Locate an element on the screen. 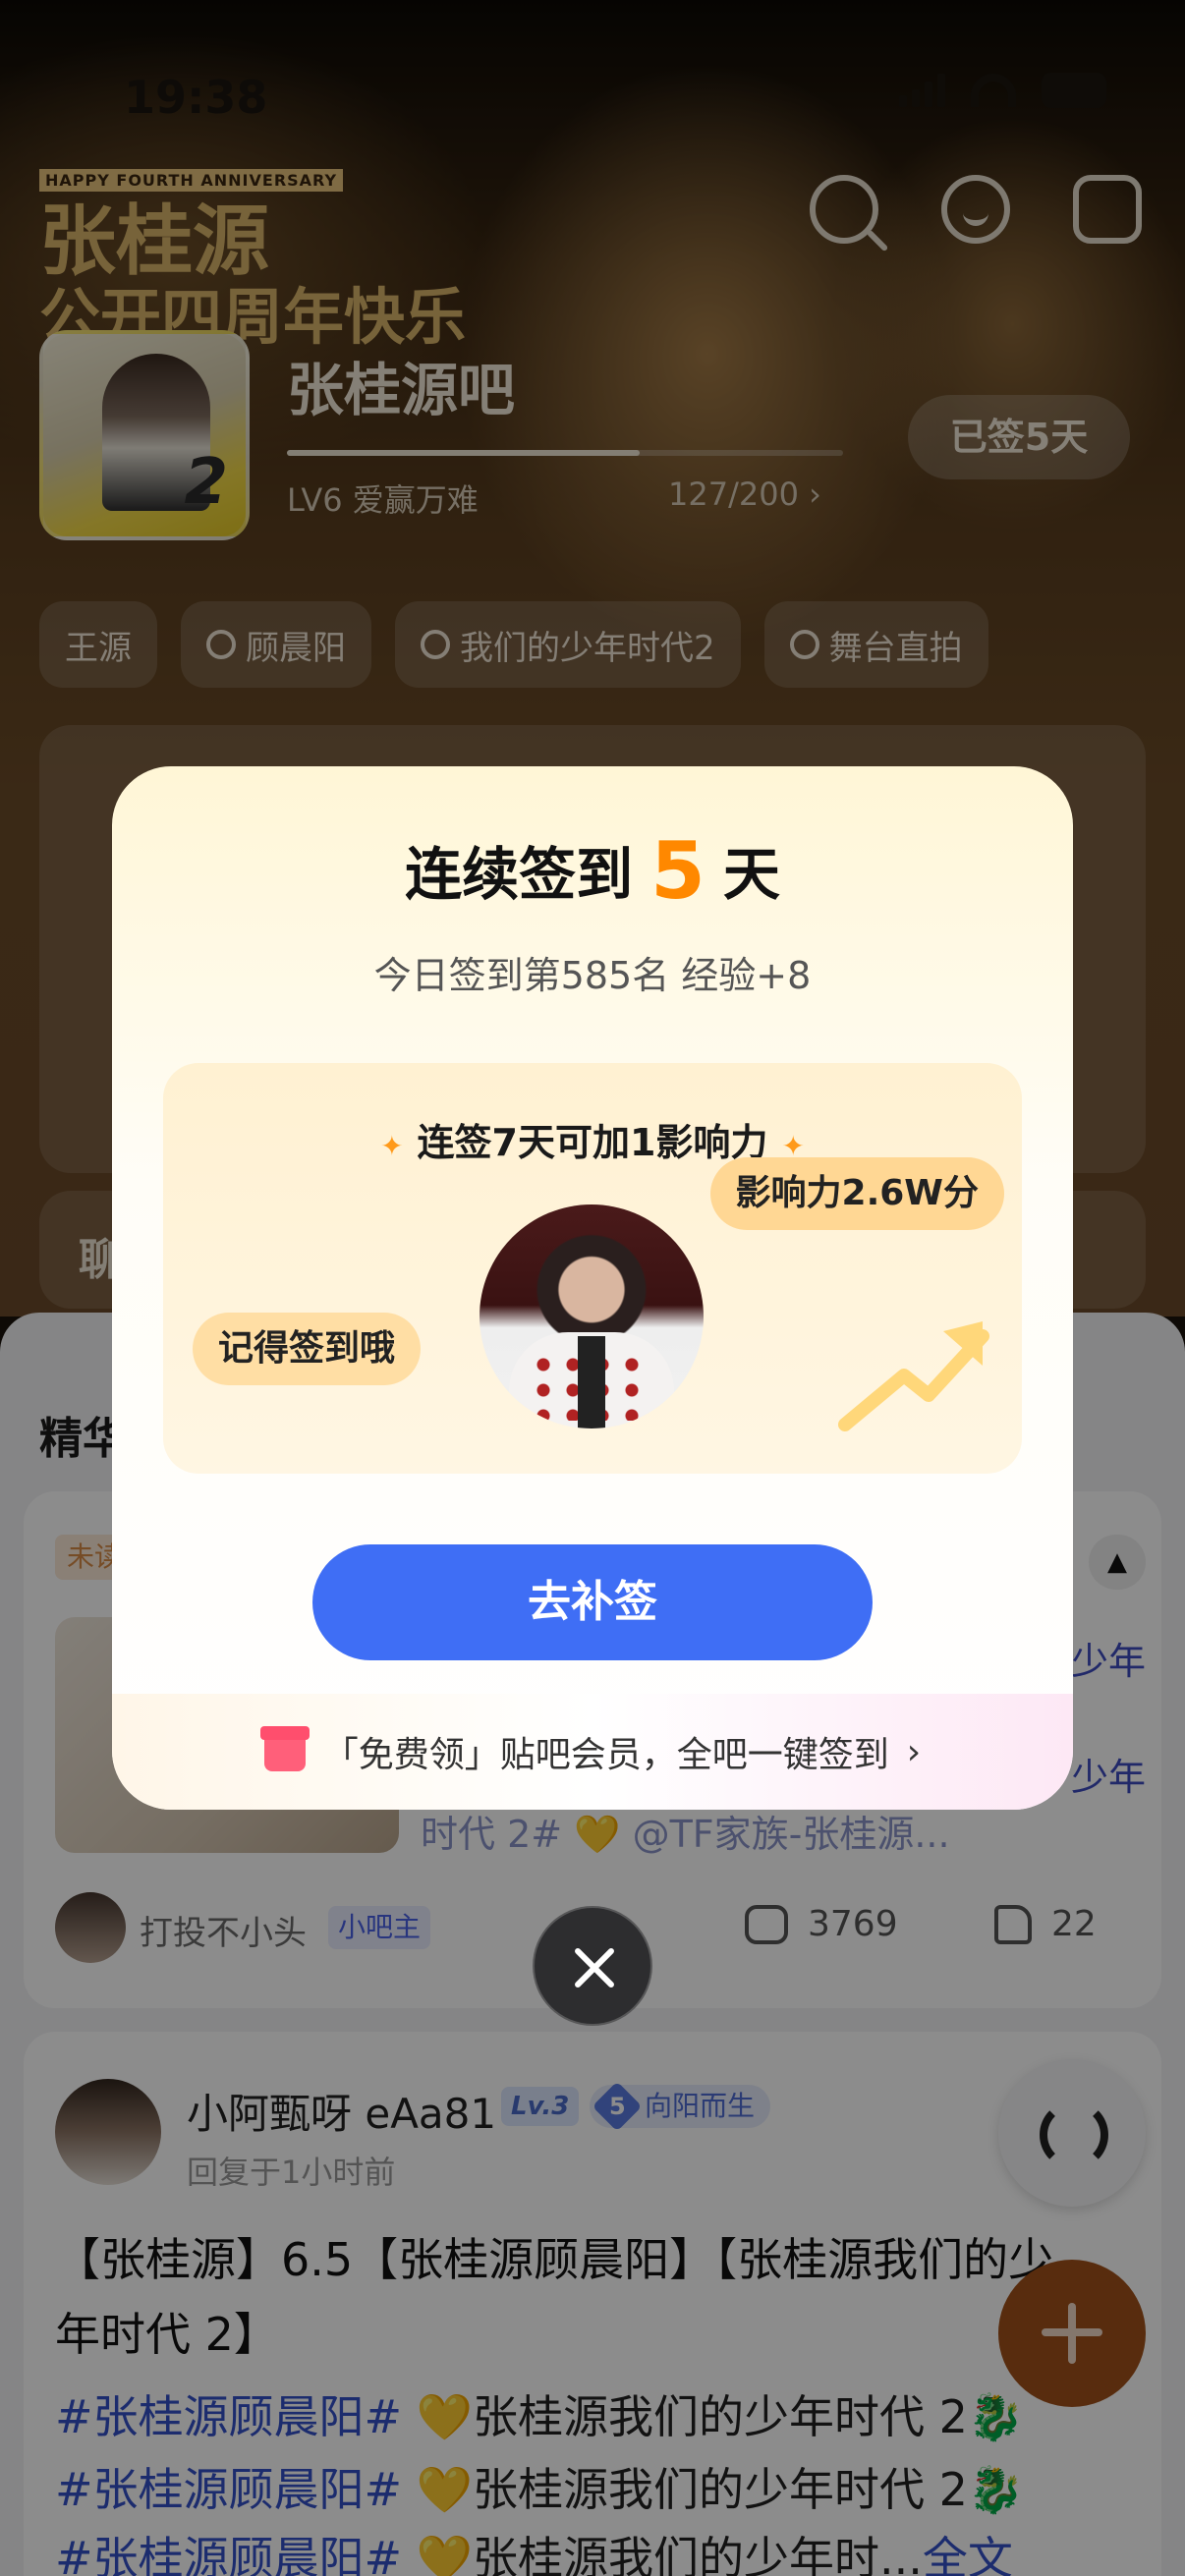  streak-days: 5 is located at coordinates (678, 871).